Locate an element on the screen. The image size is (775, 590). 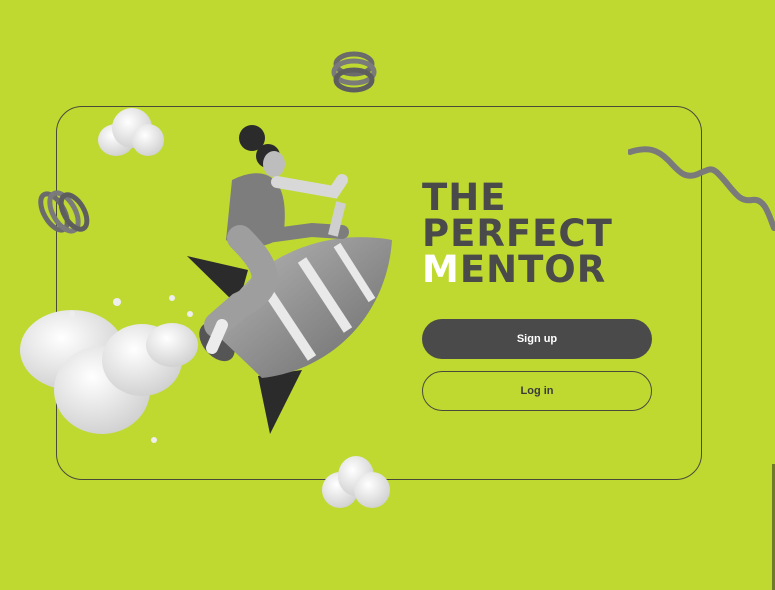
page-title: THE PERFECT MENTOR is located at coordinates (517, 232).